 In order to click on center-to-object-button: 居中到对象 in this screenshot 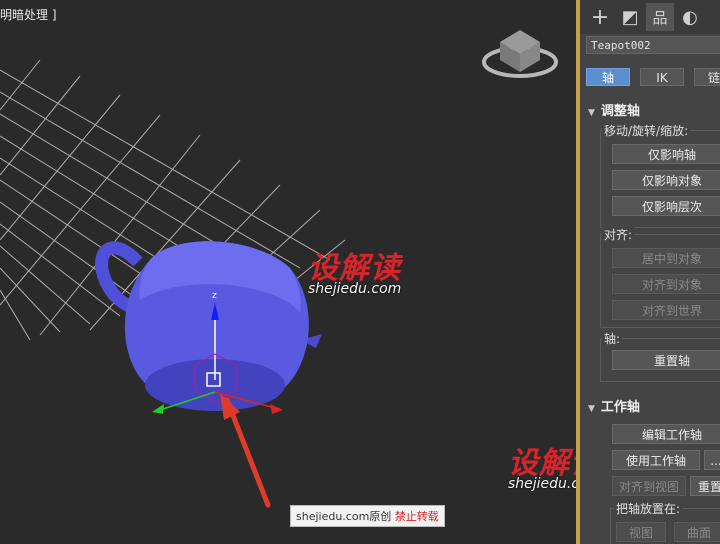, I will do `click(666, 258)`.